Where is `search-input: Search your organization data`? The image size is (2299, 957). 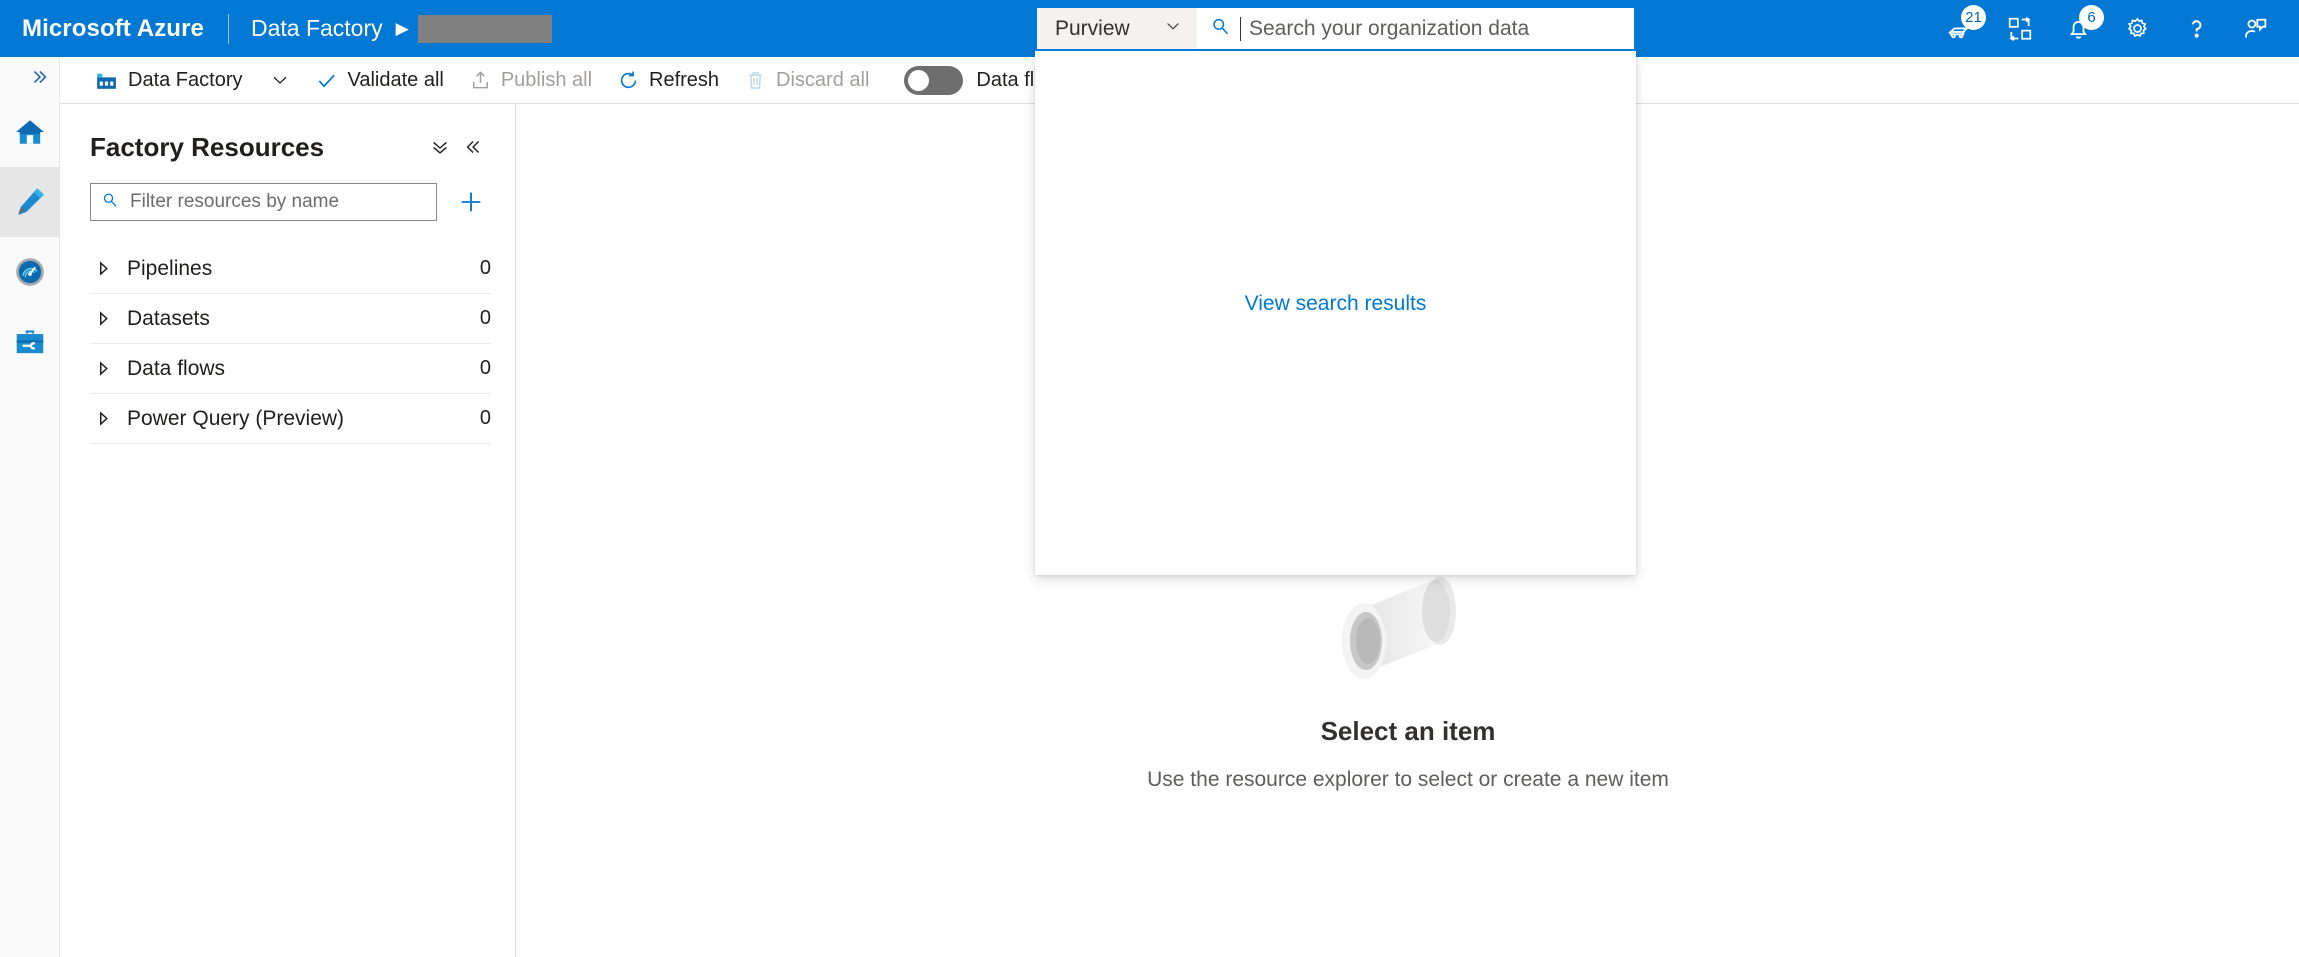 search-input: Search your organization data is located at coordinates (1415, 28).